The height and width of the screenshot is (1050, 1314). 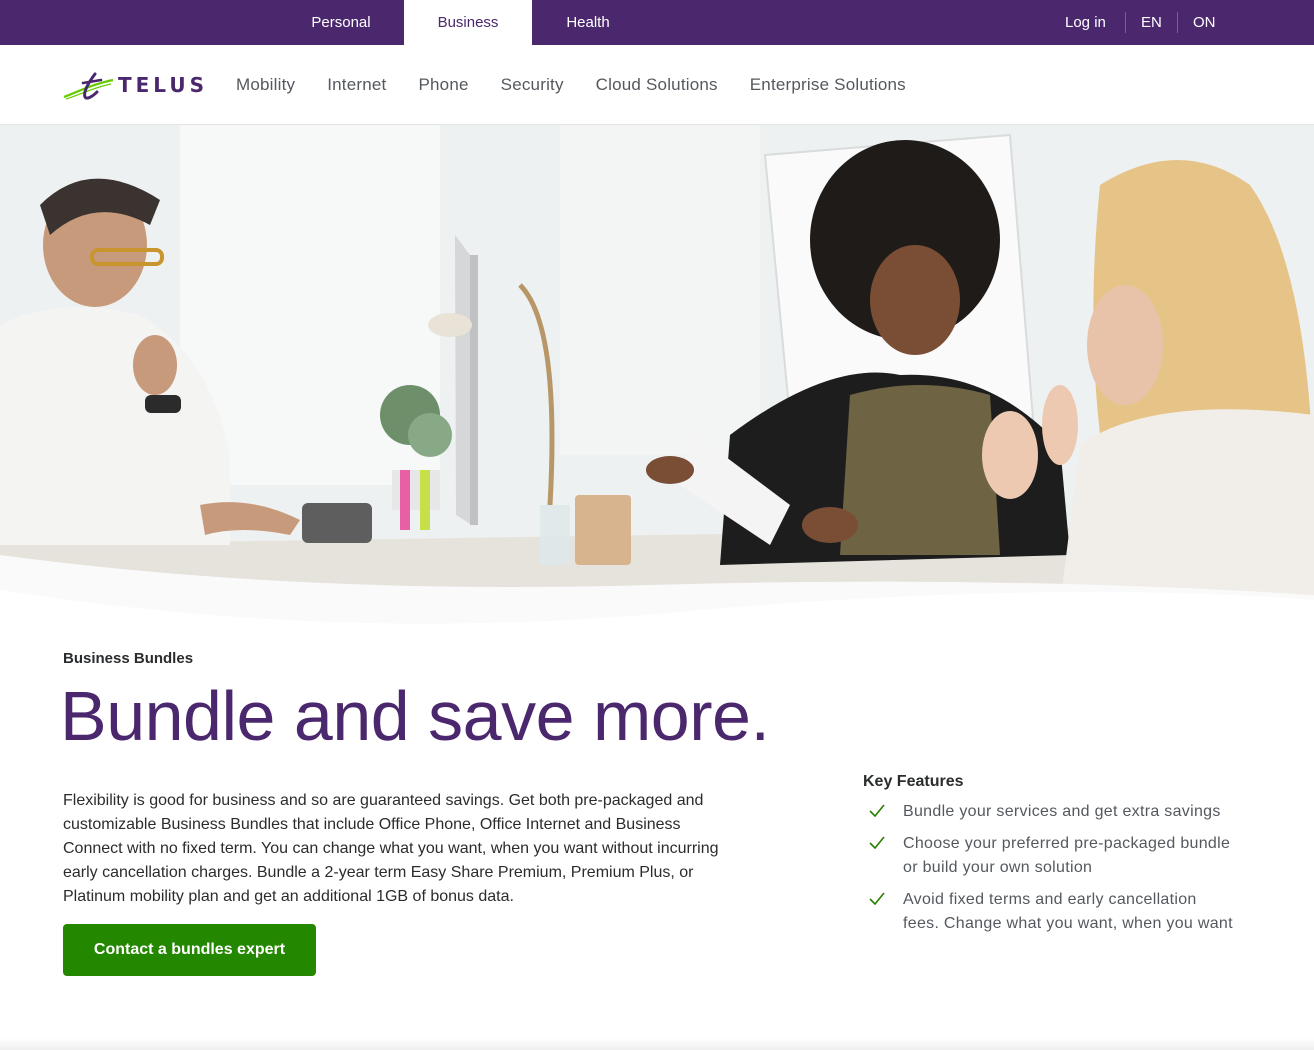 I want to click on nav-item-cloud-solutions: Cloud Solutions, so click(x=657, y=85).